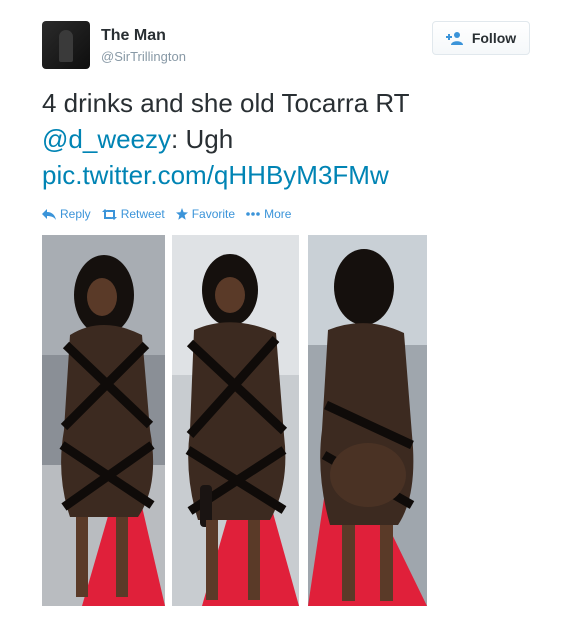 The width and height of the screenshot is (572, 621). What do you see at coordinates (226, 103) in the screenshot?
I see `tweet-body: 4 drinks and she old Tocarra RT` at bounding box center [226, 103].